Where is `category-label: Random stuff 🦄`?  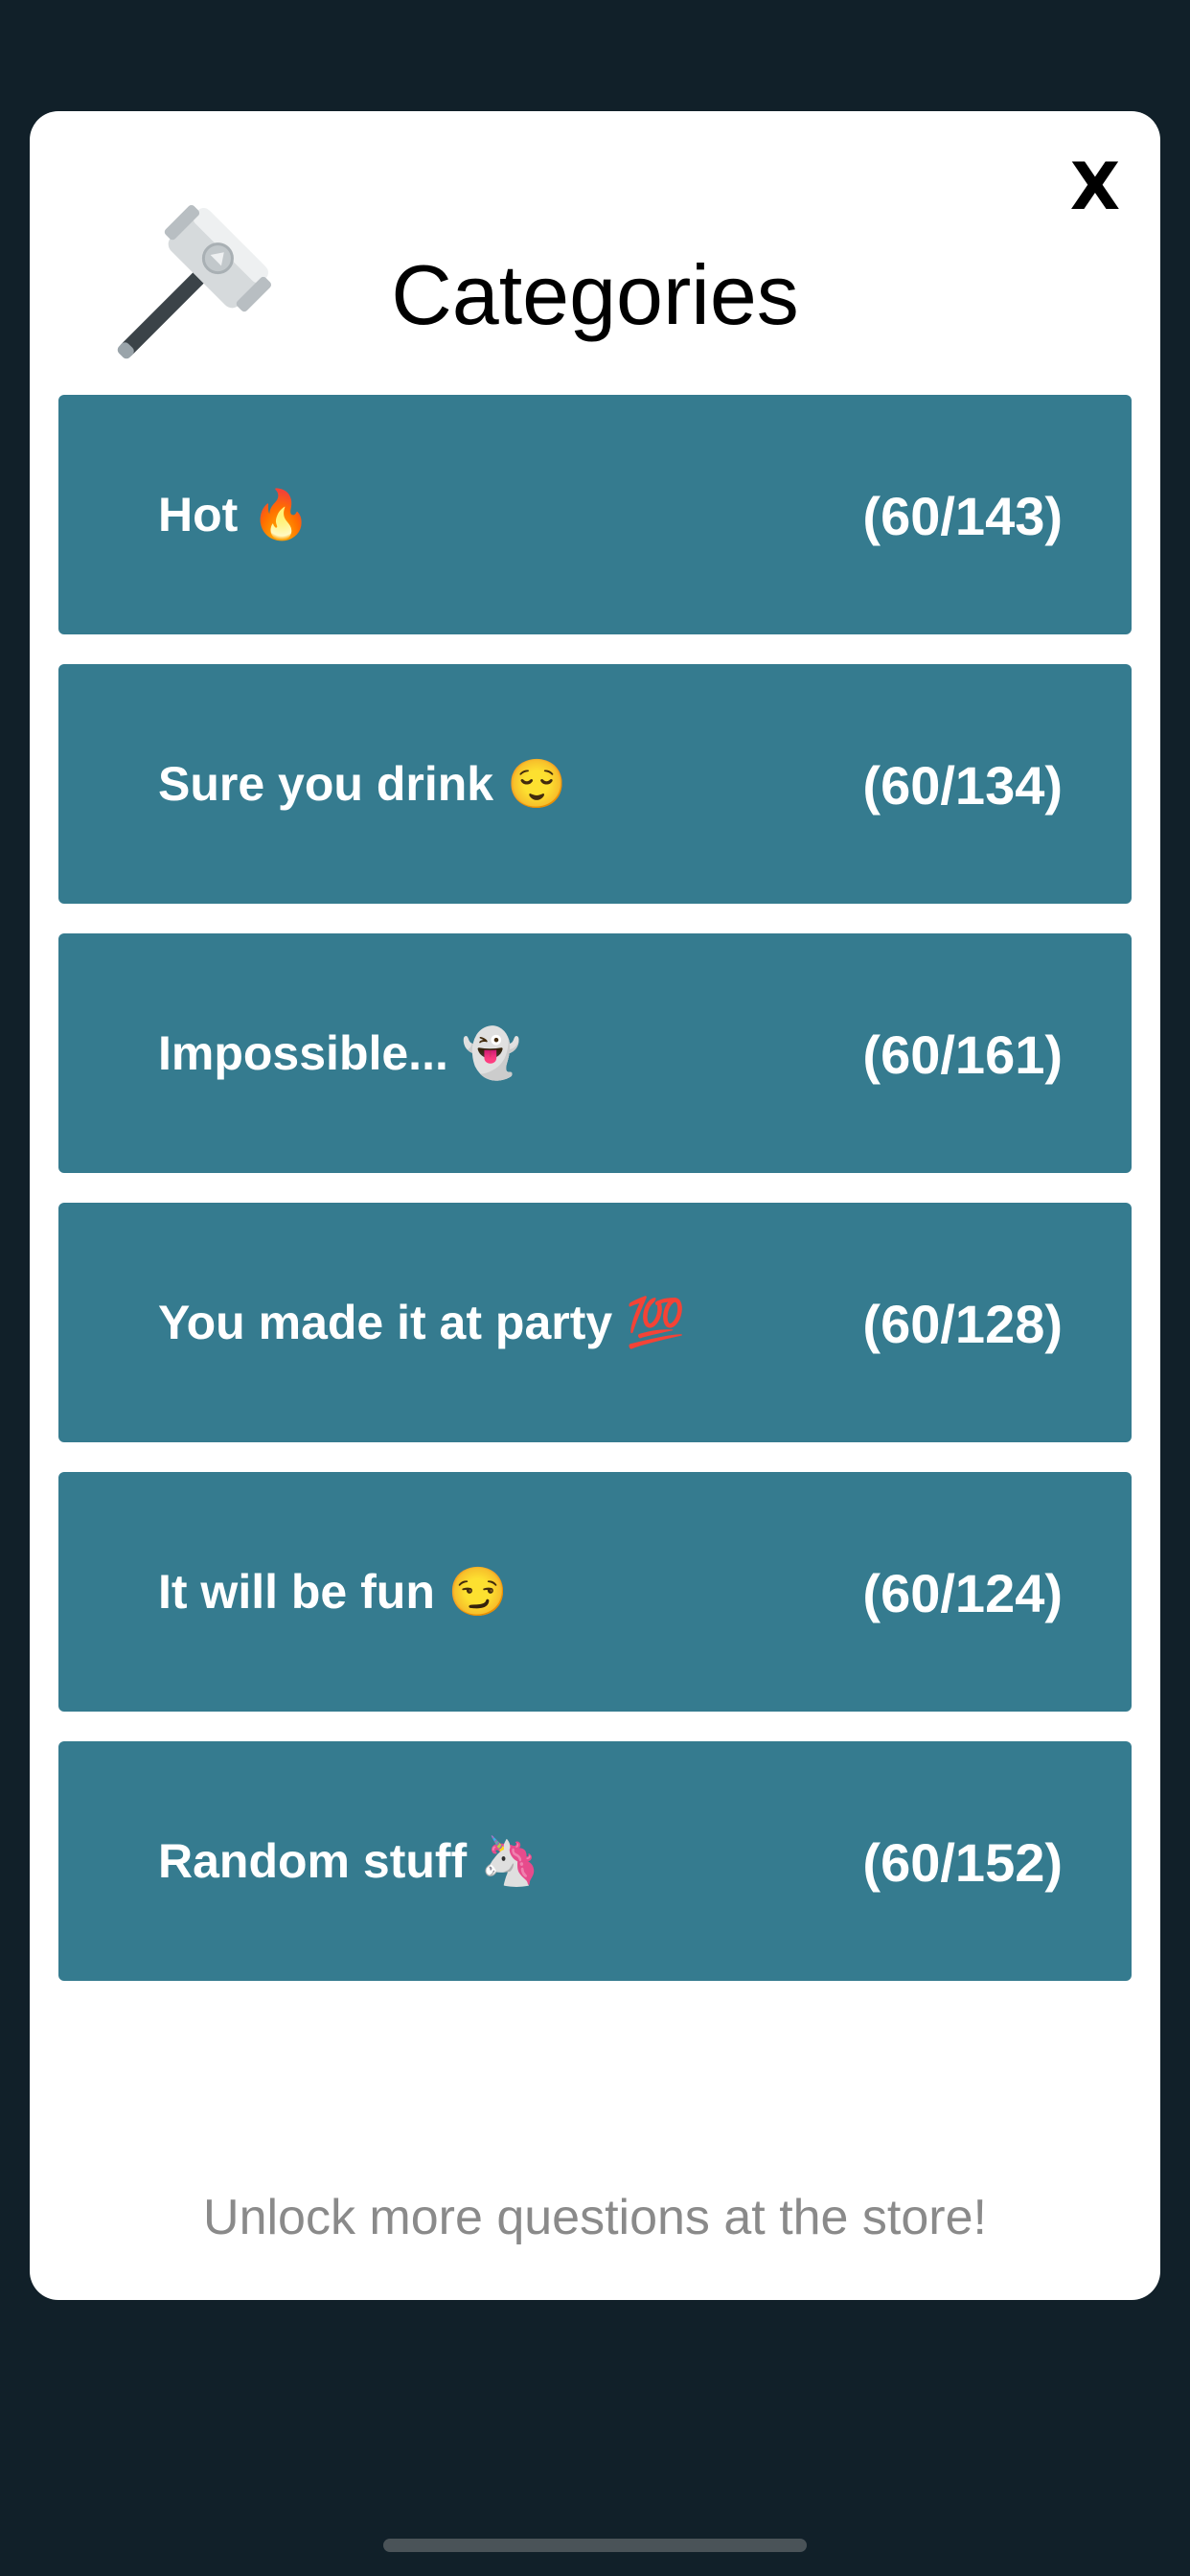
category-label: Random stuff 🦄 is located at coordinates (349, 1861).